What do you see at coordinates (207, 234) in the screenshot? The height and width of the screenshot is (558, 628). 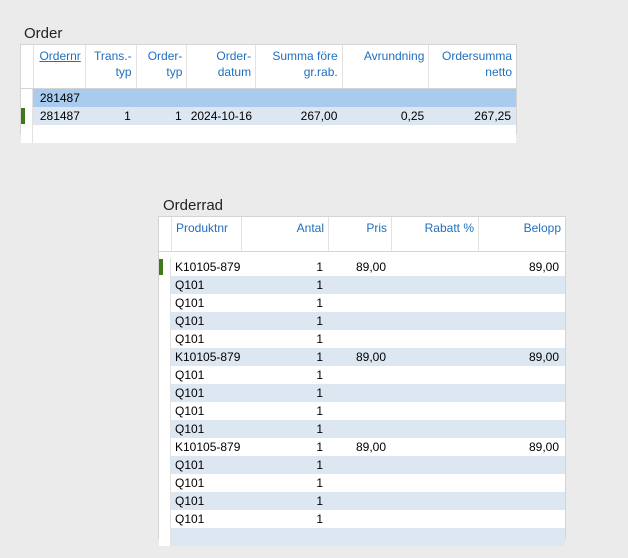 I see `column-header-produktnr: Produktnr` at bounding box center [207, 234].